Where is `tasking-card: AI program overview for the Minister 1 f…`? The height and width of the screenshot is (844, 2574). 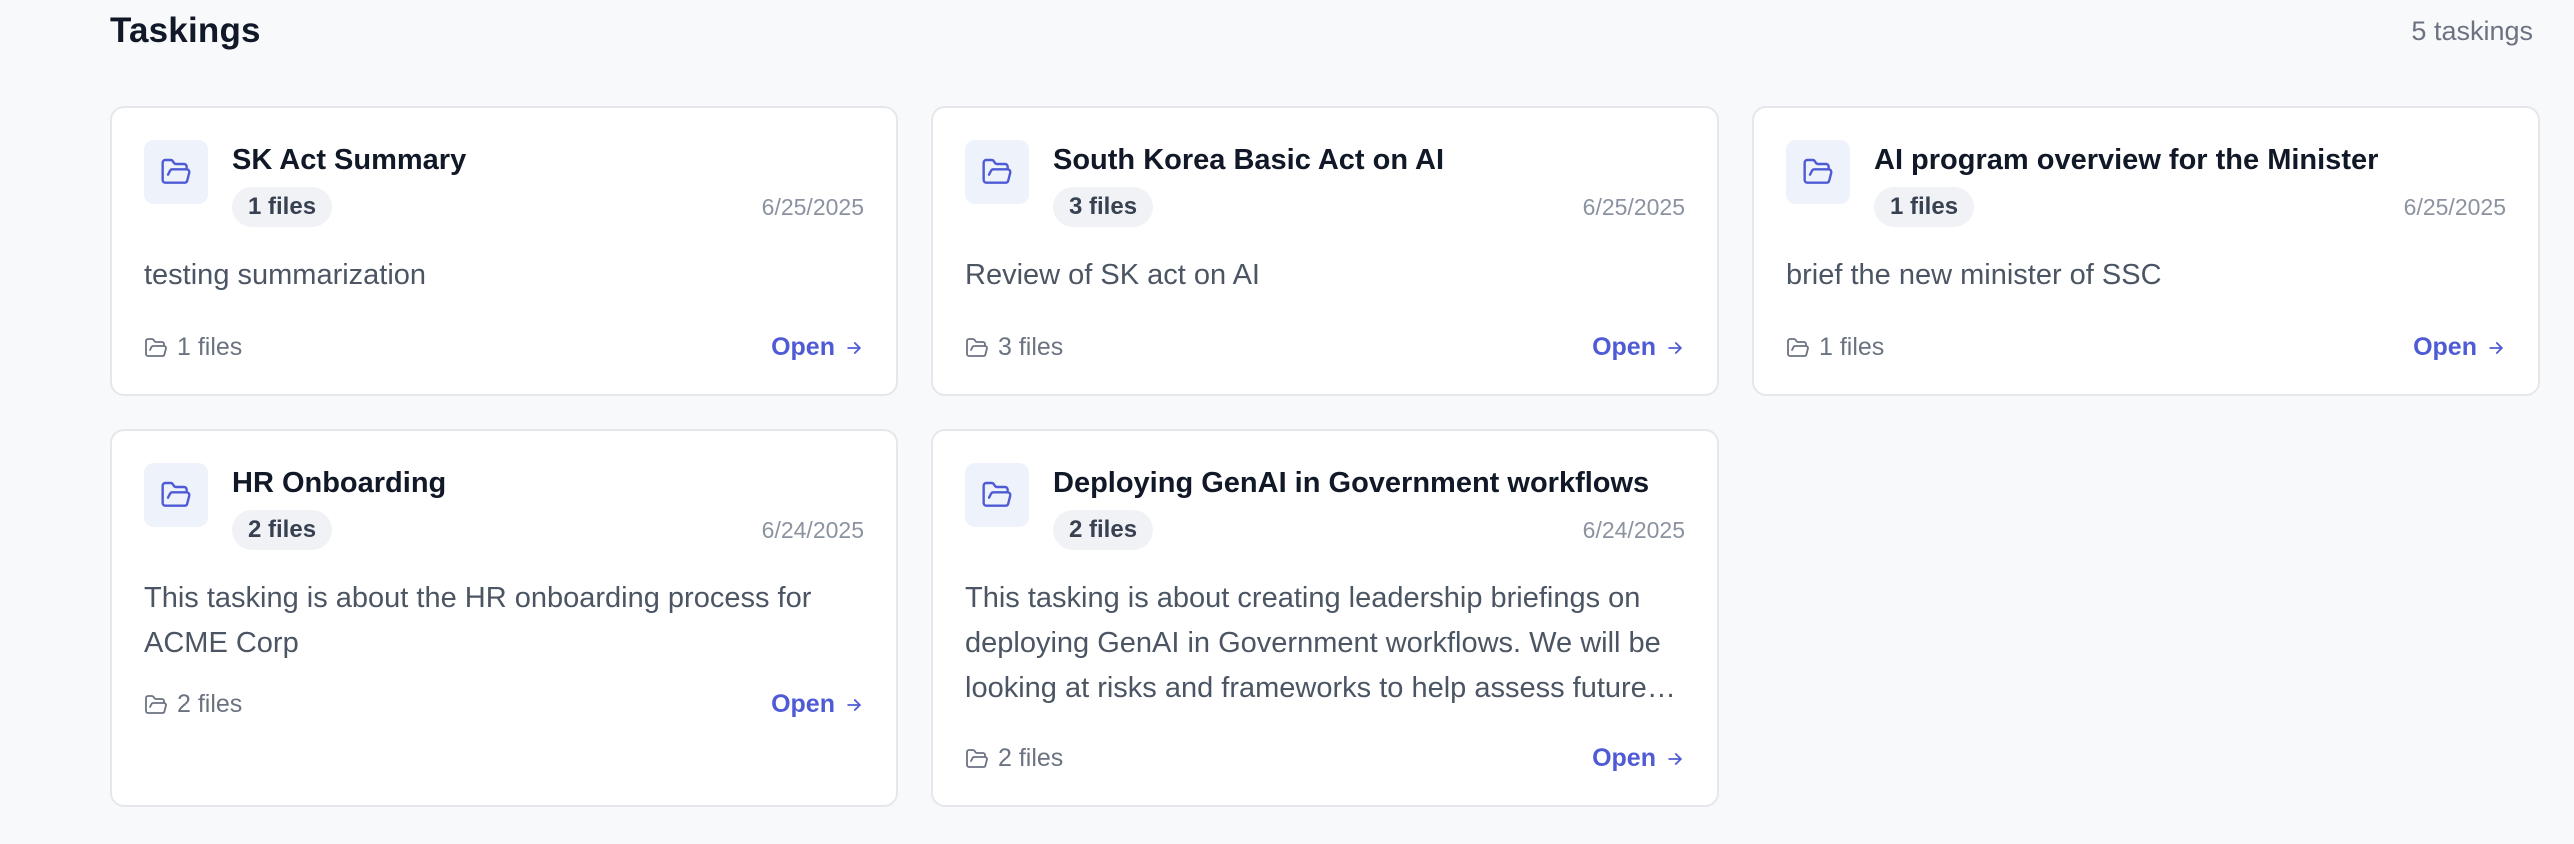 tasking-card: AI program overview for the Minister 1 f… is located at coordinates (2146, 251).